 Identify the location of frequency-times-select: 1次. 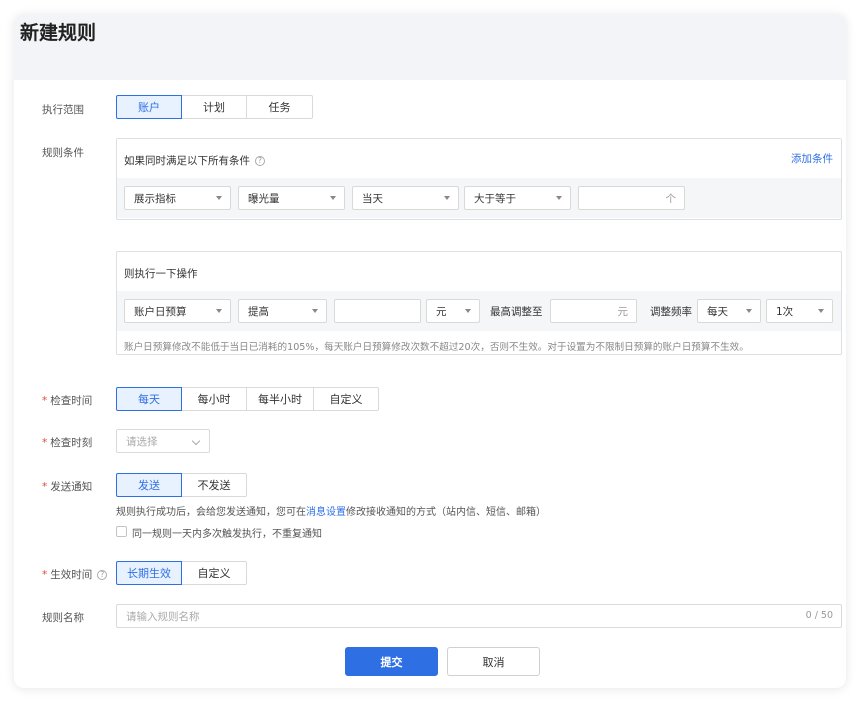
(799, 311).